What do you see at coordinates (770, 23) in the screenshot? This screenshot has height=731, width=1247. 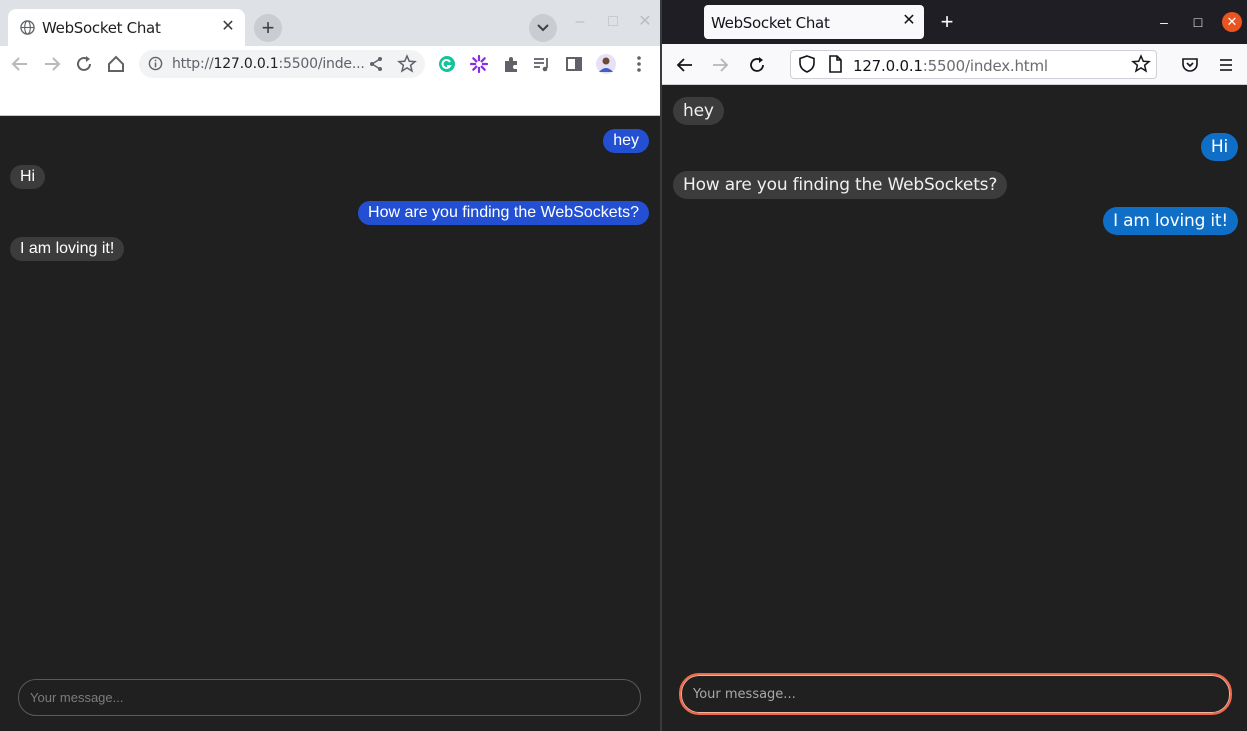 I see `firefox-tab-title: WebSocket Chat` at bounding box center [770, 23].